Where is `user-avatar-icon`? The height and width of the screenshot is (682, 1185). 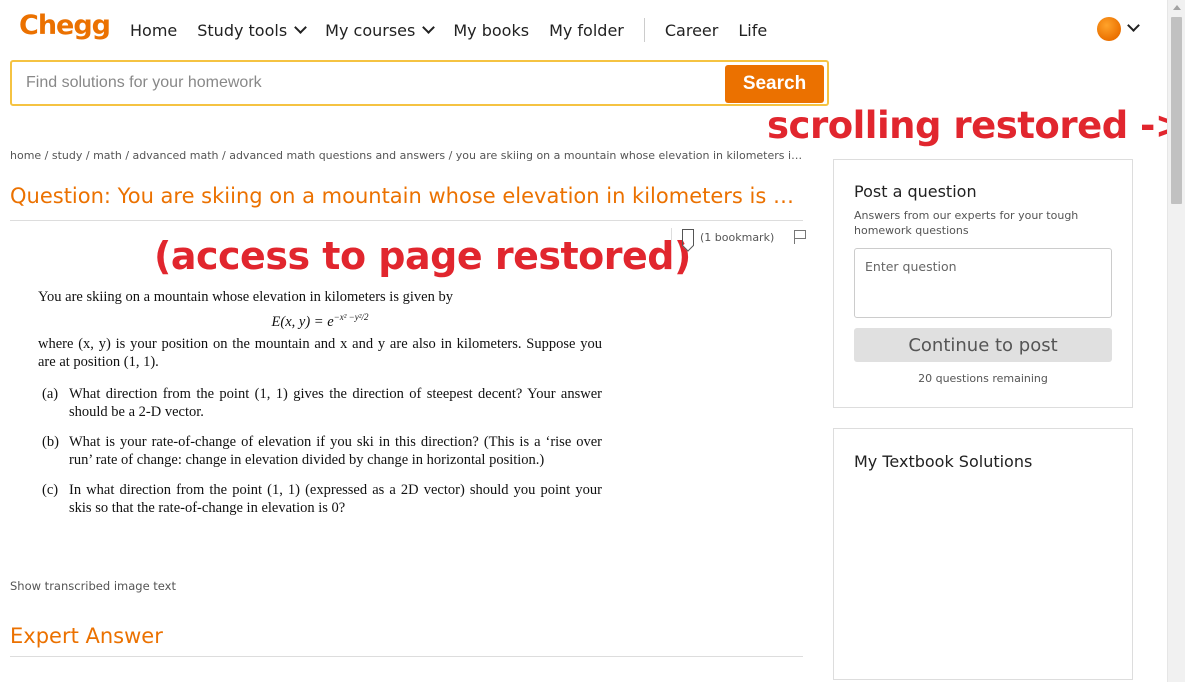 user-avatar-icon is located at coordinates (1109, 29).